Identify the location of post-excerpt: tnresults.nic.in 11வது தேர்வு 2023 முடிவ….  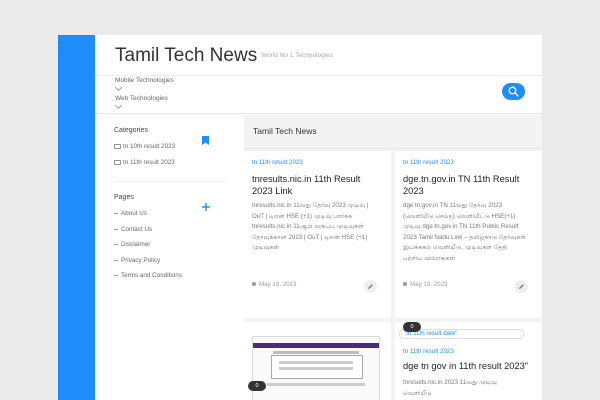
(310, 227).